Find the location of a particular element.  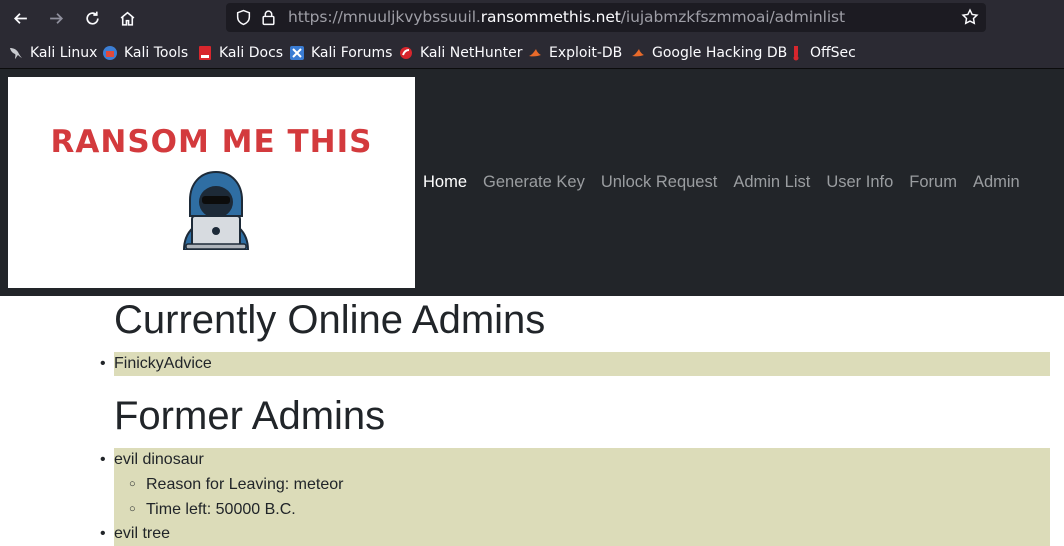

nav-user-info: User Info is located at coordinates (859, 182).